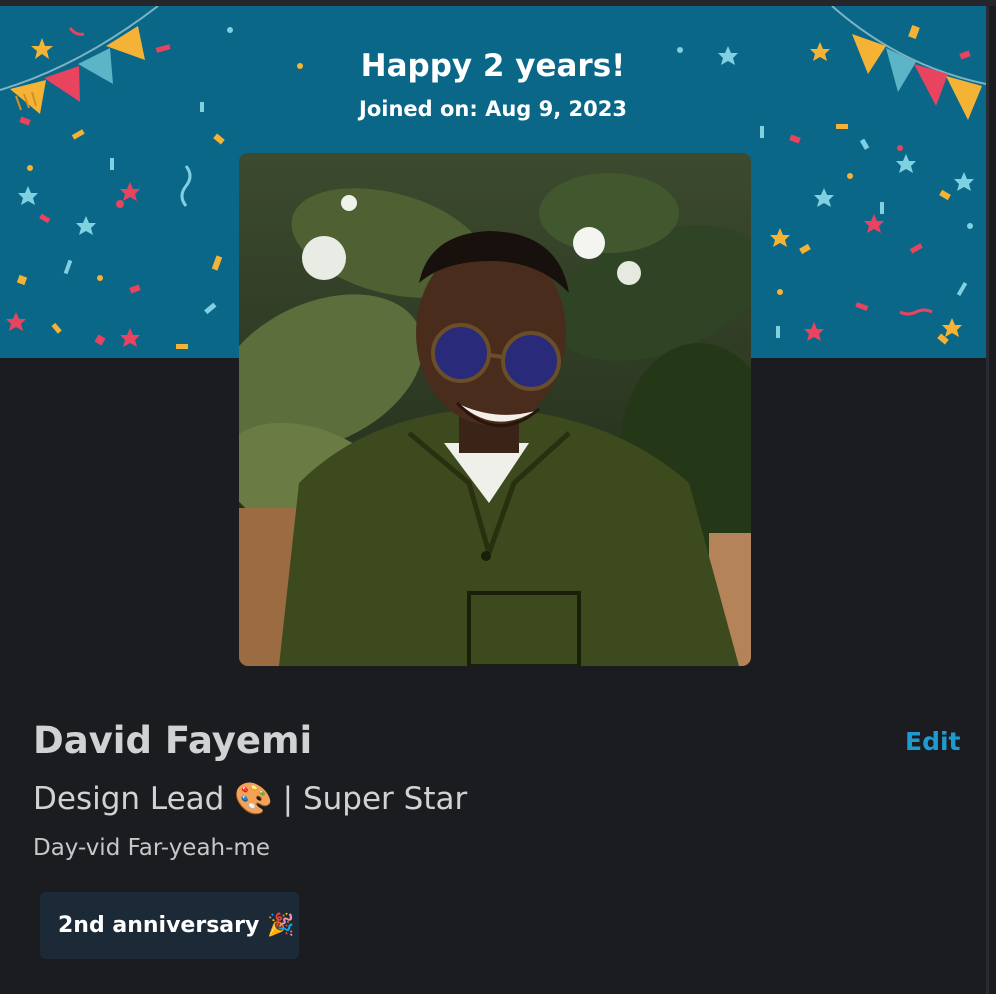 This screenshot has height=994, width=996. I want to click on joined-date: Joined on: Aug 9, 2023, so click(493, 109).